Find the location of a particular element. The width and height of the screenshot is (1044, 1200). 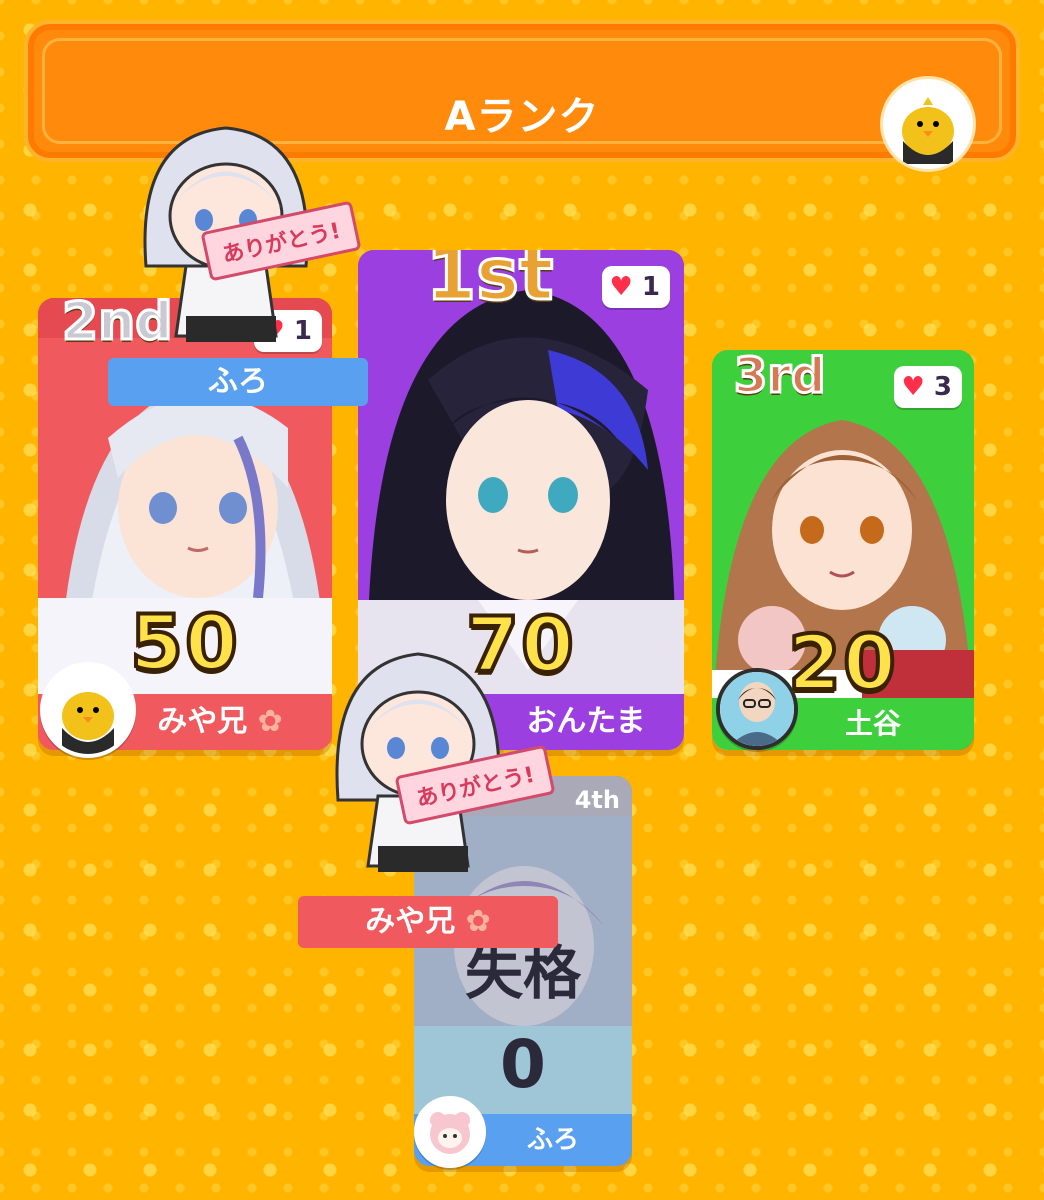

person-icon is located at coordinates (757, 709).